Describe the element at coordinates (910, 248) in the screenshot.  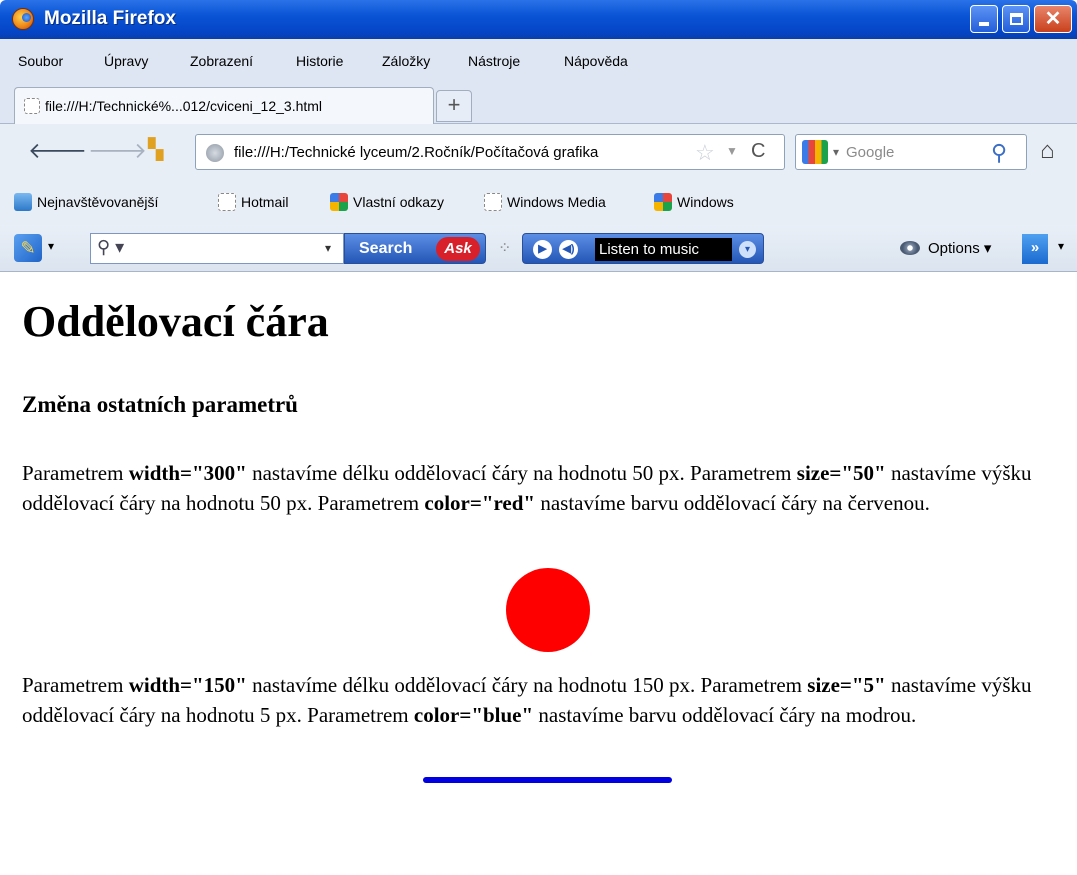
I see `gear-icon` at that location.